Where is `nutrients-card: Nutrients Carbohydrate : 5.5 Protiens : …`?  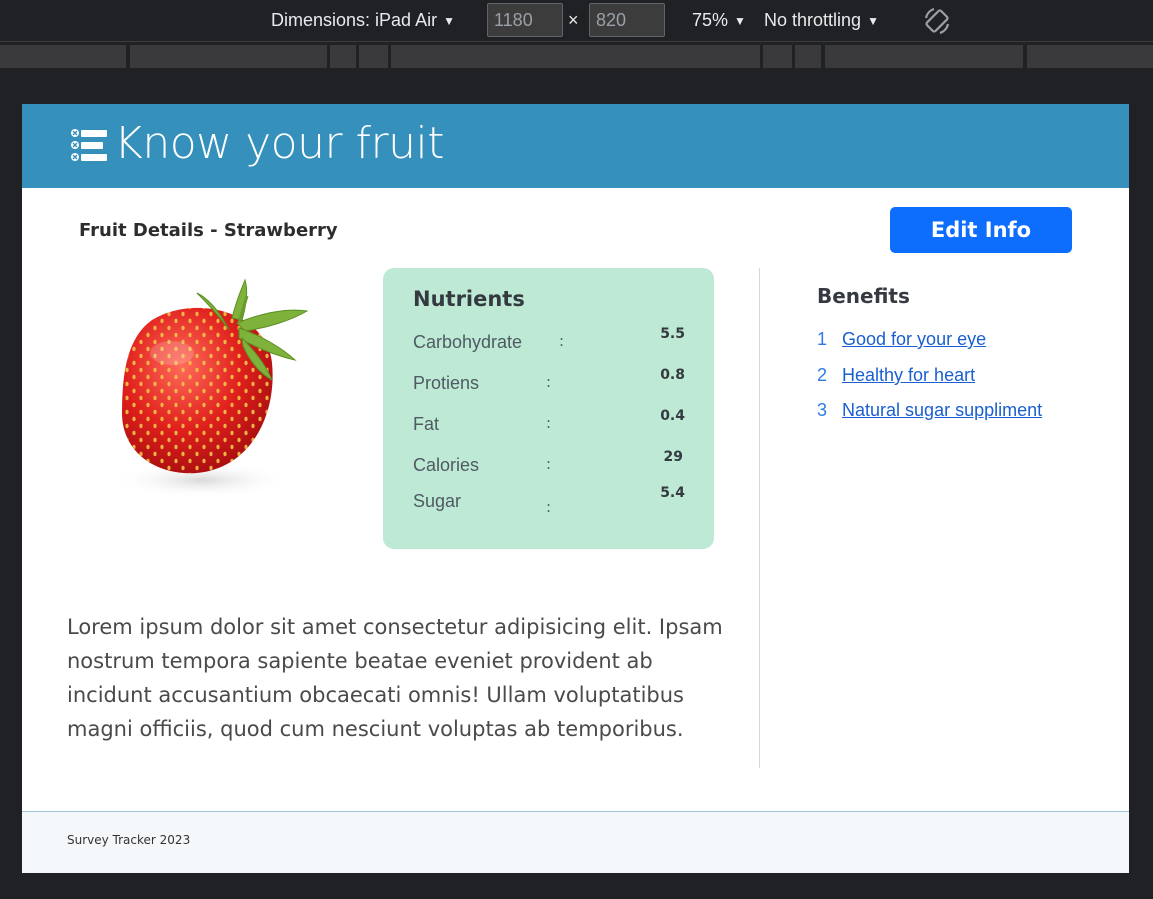
nutrients-card: Nutrients Carbohydrate : 5.5 Protiens : … is located at coordinates (548, 408).